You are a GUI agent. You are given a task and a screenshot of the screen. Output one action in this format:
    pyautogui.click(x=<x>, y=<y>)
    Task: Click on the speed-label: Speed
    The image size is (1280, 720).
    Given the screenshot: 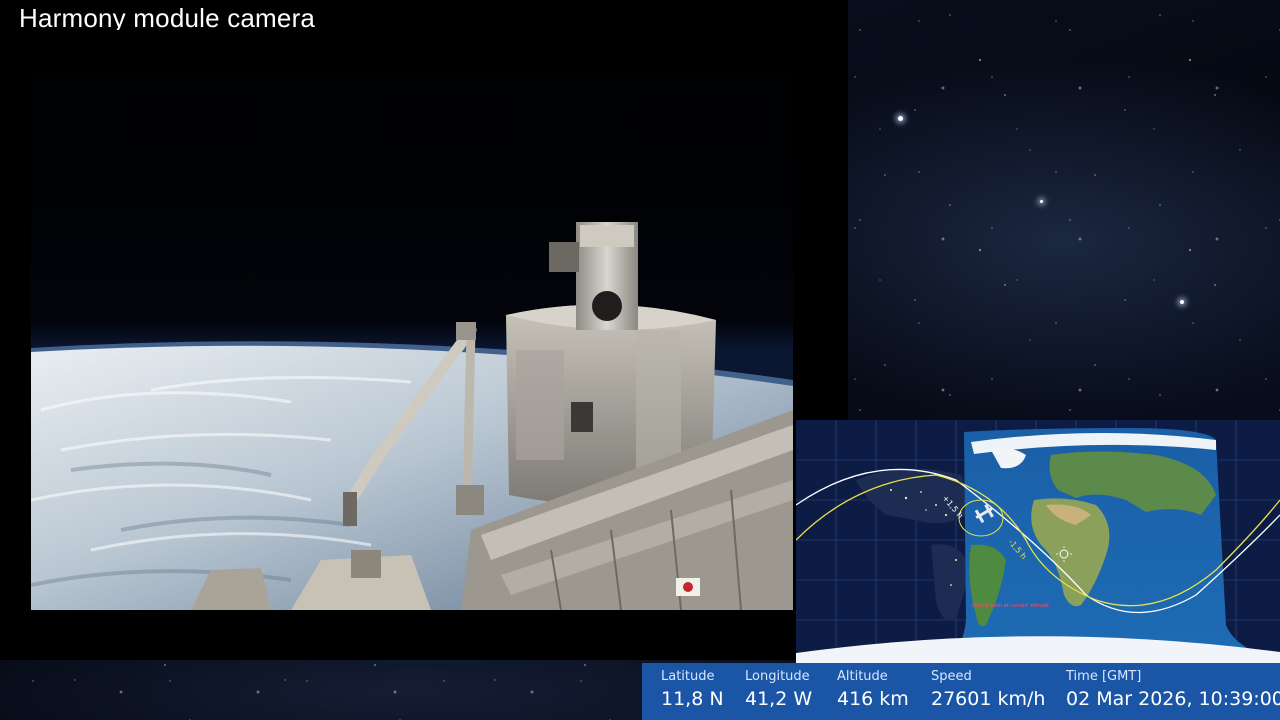 What is the action you would take?
    pyautogui.click(x=951, y=676)
    